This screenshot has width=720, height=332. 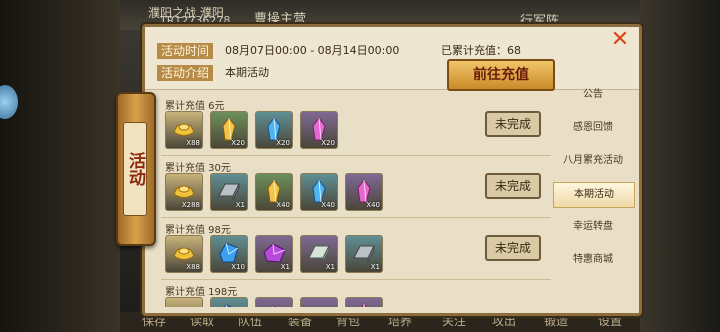 What do you see at coordinates (593, 161) in the screenshot?
I see `nav-item: 八月累充活动` at bounding box center [593, 161].